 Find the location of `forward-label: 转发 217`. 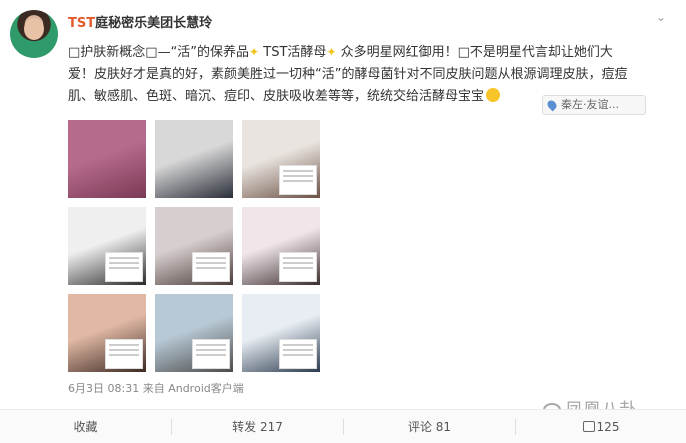

forward-label: 转发 217 is located at coordinates (257, 427).